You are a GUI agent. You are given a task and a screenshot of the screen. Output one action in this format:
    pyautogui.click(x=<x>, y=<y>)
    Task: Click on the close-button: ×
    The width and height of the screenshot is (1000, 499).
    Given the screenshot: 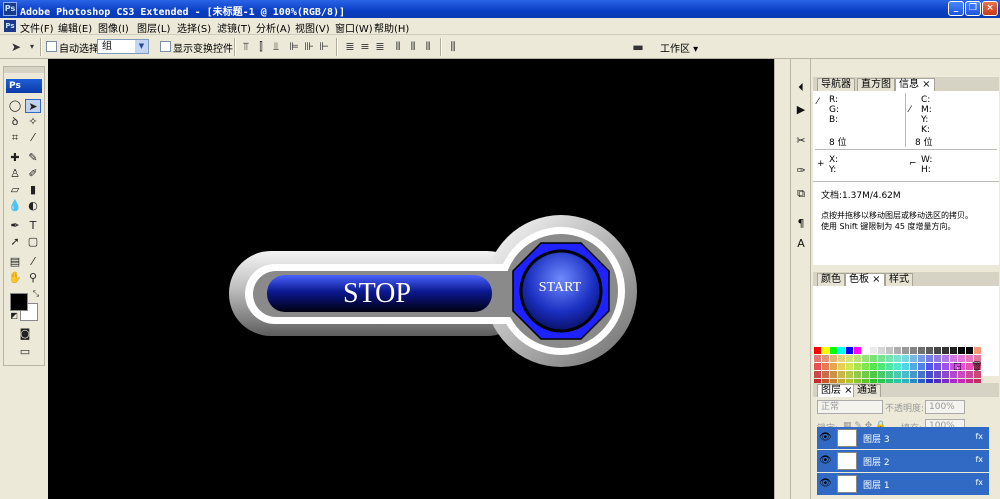 What is the action you would take?
    pyautogui.click(x=990, y=8)
    